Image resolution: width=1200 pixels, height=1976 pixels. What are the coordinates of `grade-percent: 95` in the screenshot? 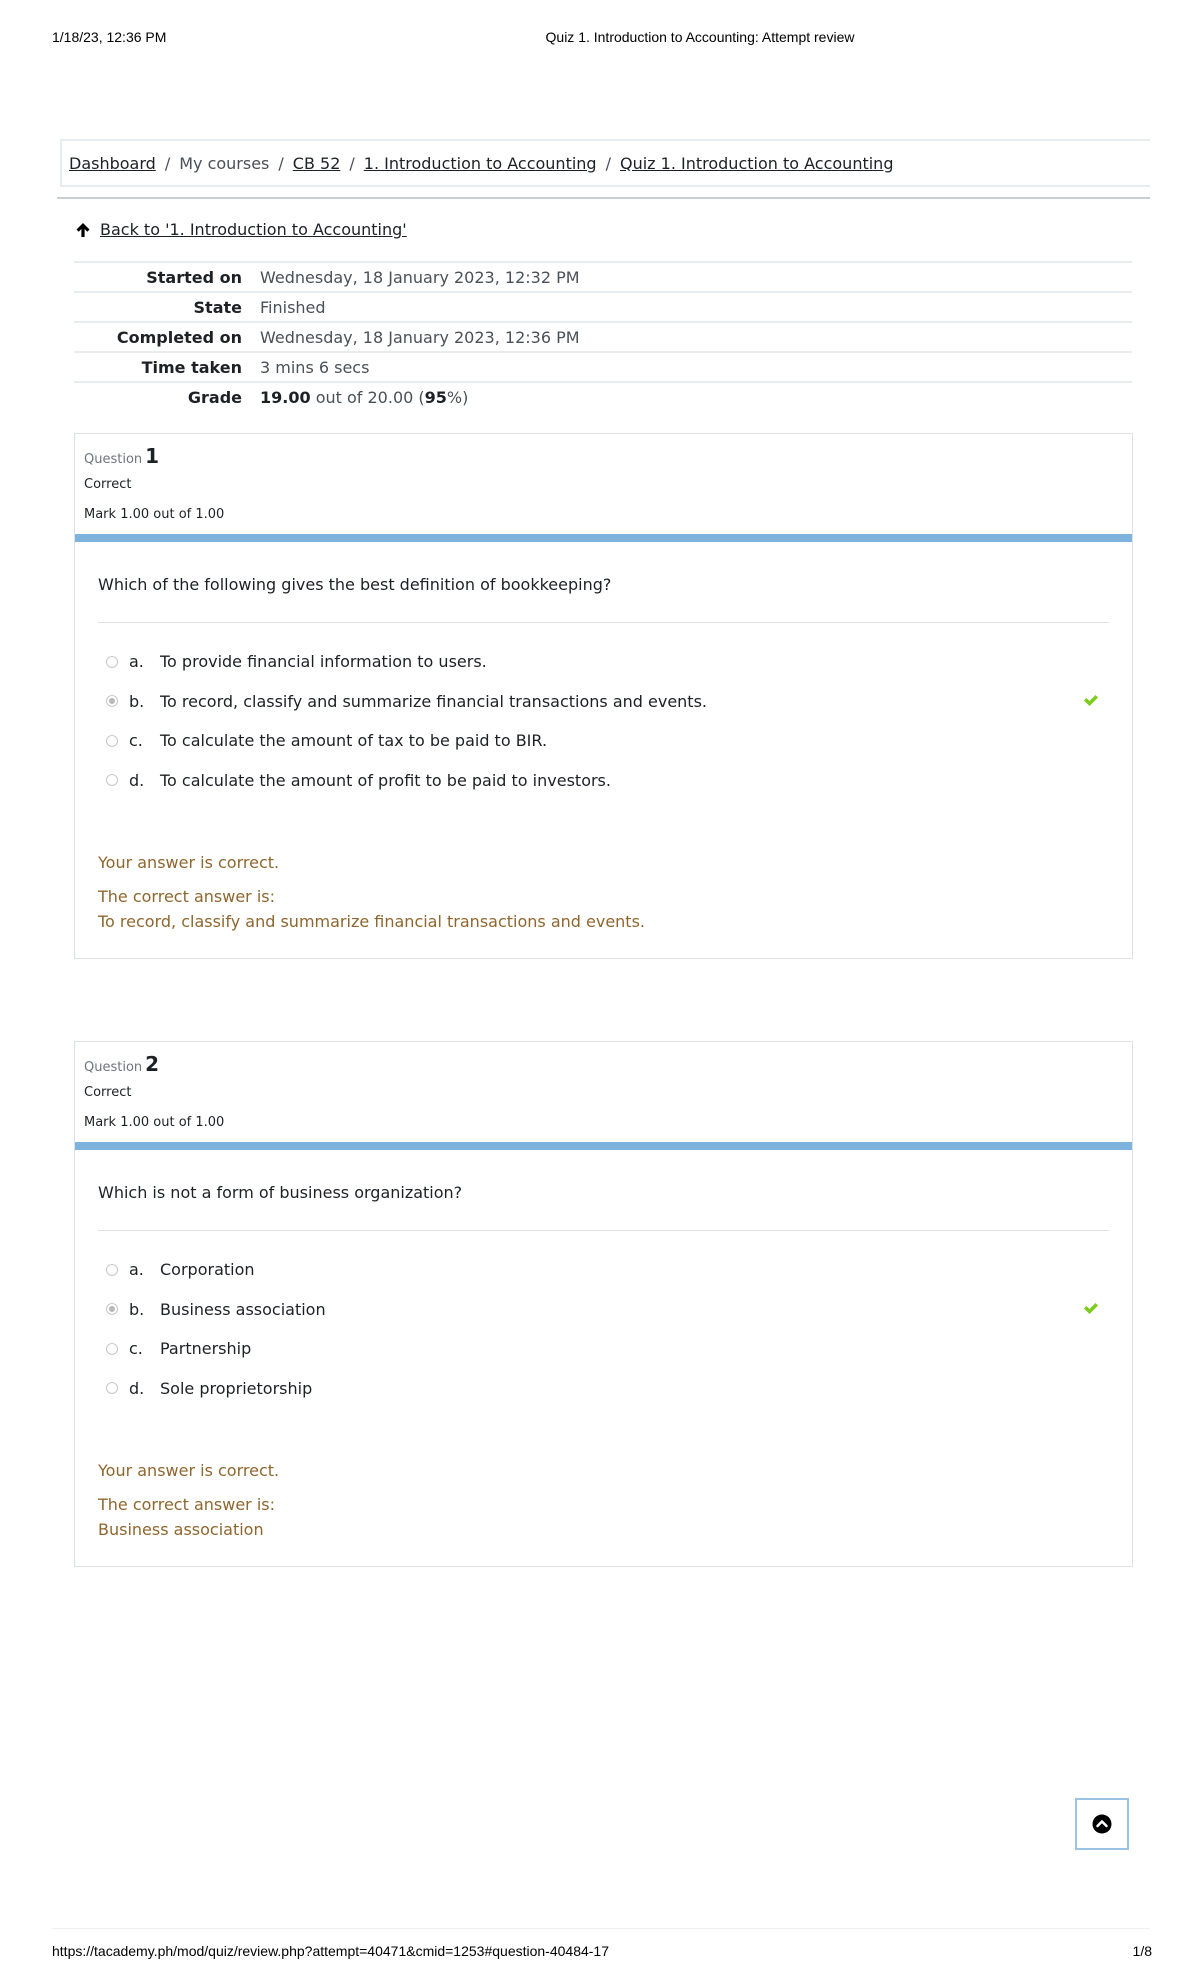 It's located at (435, 397).